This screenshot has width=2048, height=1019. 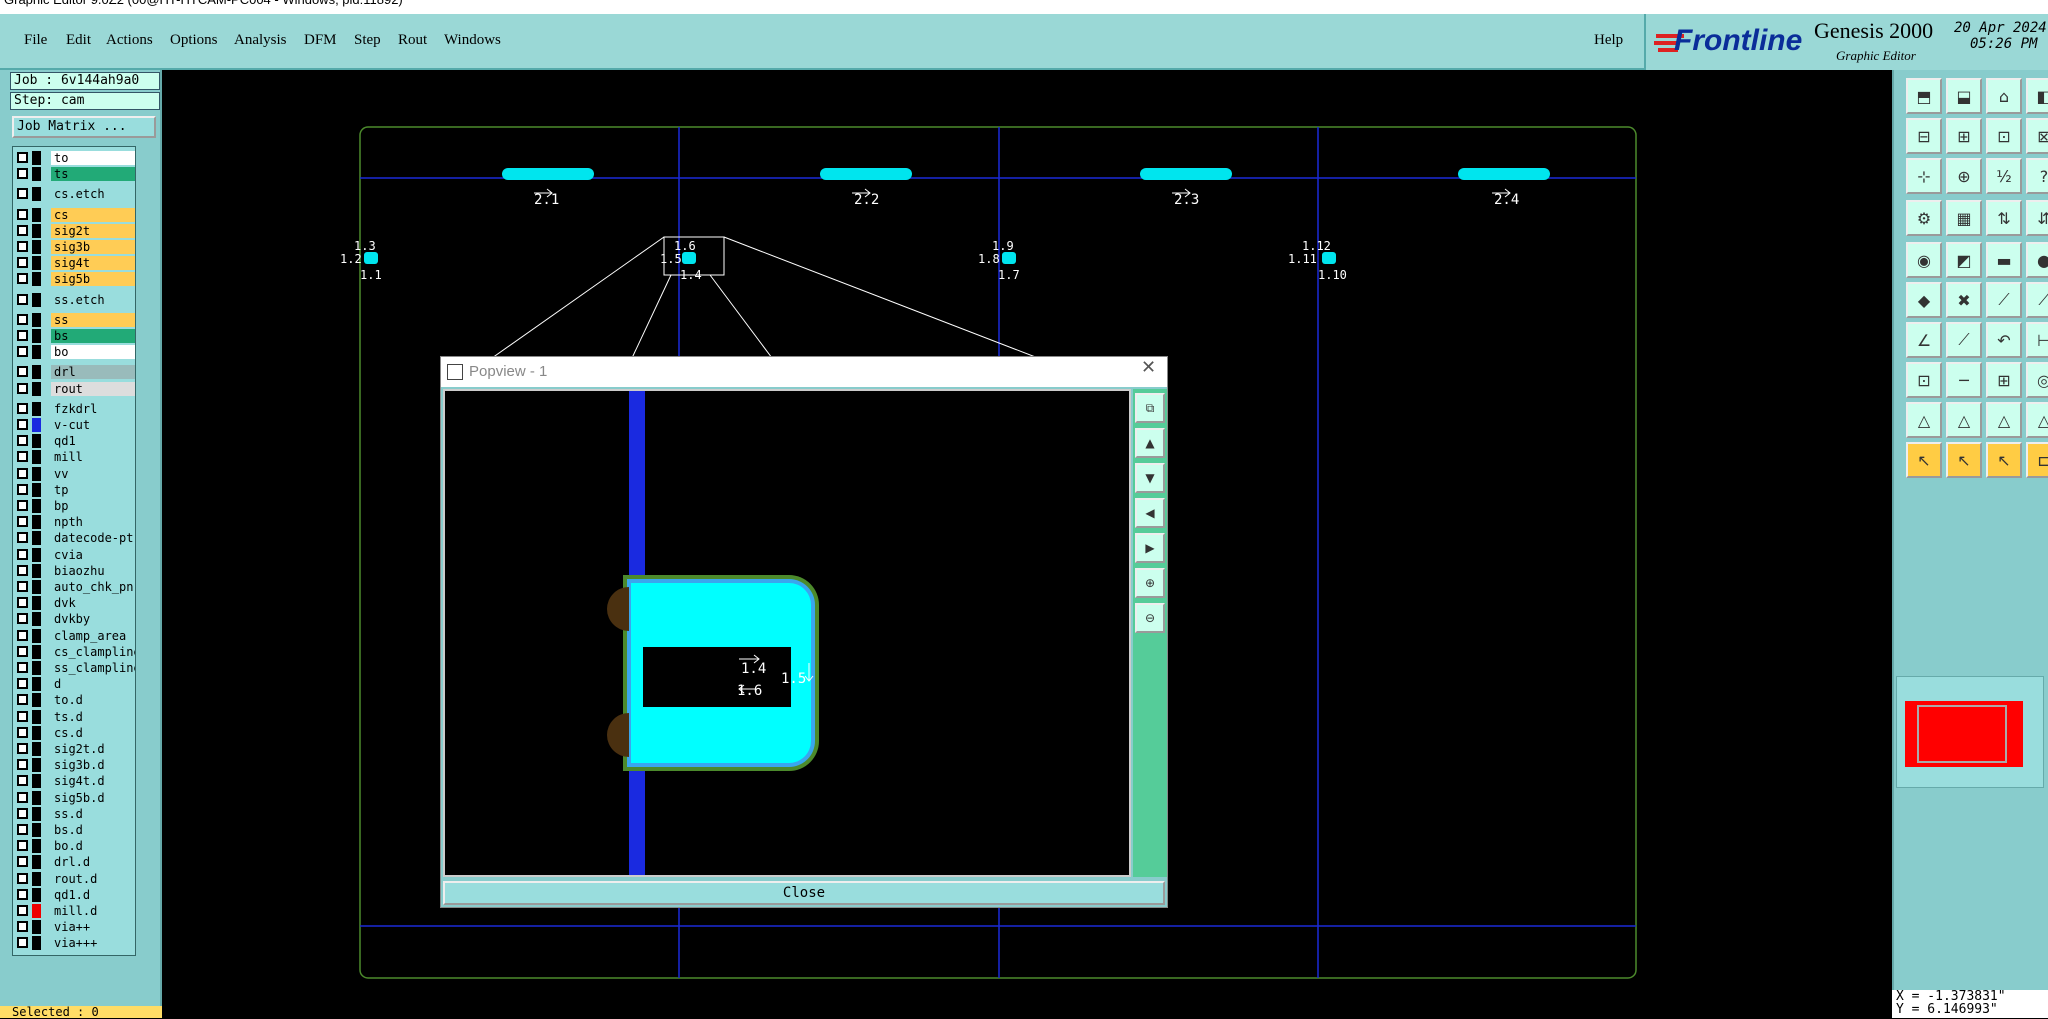 What do you see at coordinates (1924, 260) in the screenshot?
I see `pad-icon: ◉` at bounding box center [1924, 260].